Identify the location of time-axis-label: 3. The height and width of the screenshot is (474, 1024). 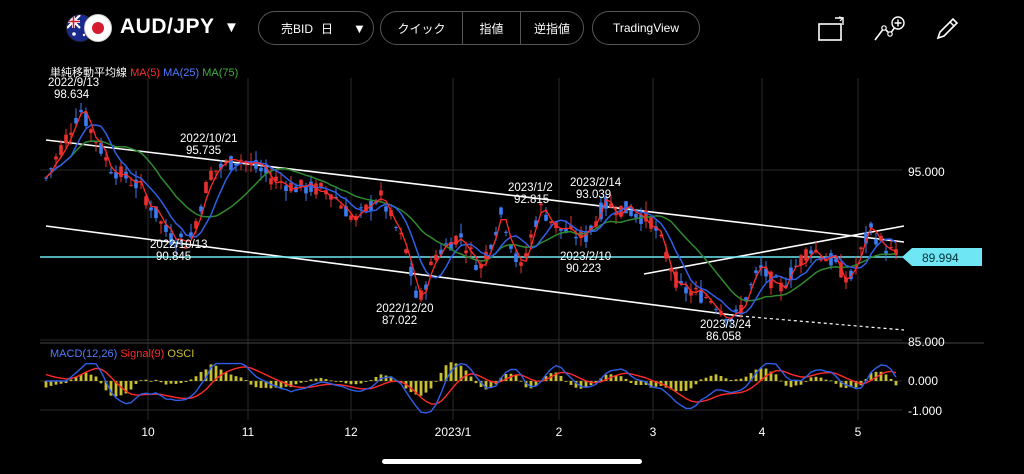
(653, 432).